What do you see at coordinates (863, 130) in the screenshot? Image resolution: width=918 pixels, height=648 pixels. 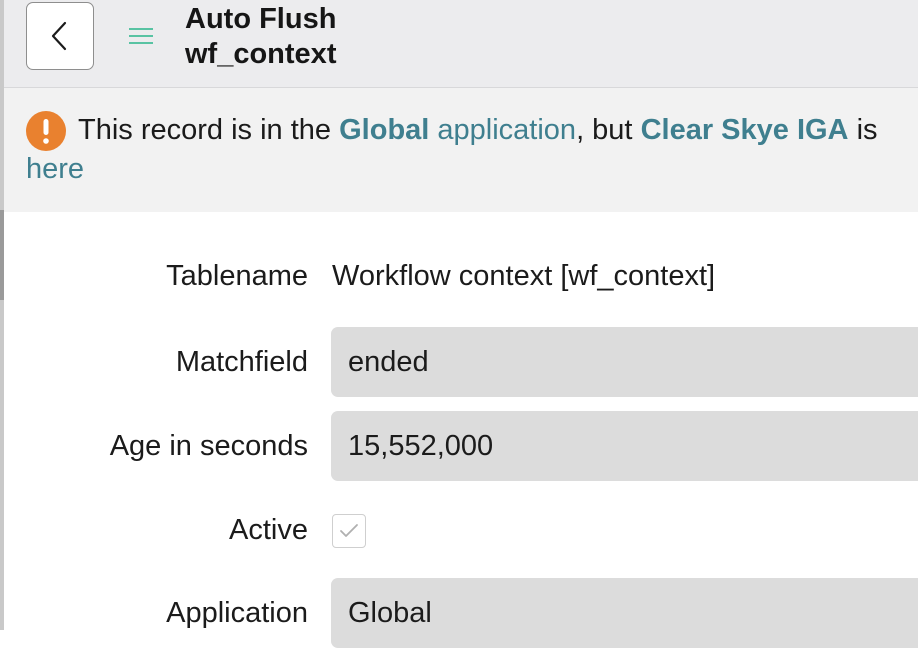 I see `banner-text-3: is` at bounding box center [863, 130].